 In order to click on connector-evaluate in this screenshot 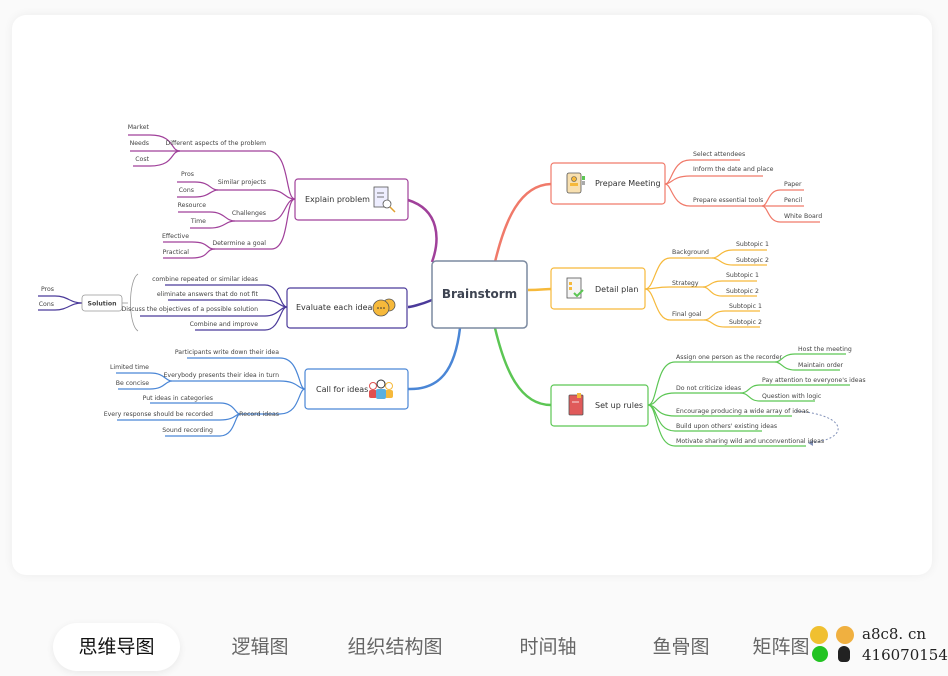, I will do `click(420, 303)`.